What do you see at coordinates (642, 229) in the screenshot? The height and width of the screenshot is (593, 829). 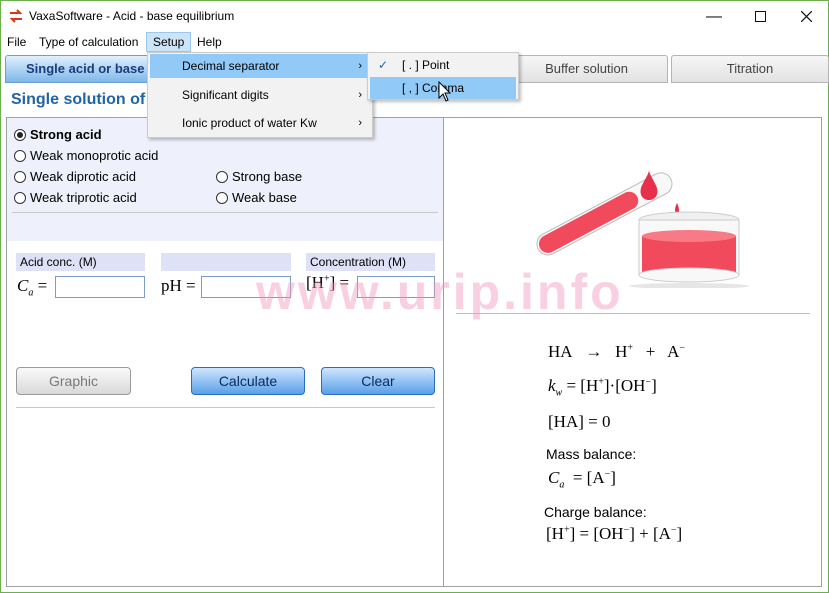 I see `test-tube-beaker-illustration` at bounding box center [642, 229].